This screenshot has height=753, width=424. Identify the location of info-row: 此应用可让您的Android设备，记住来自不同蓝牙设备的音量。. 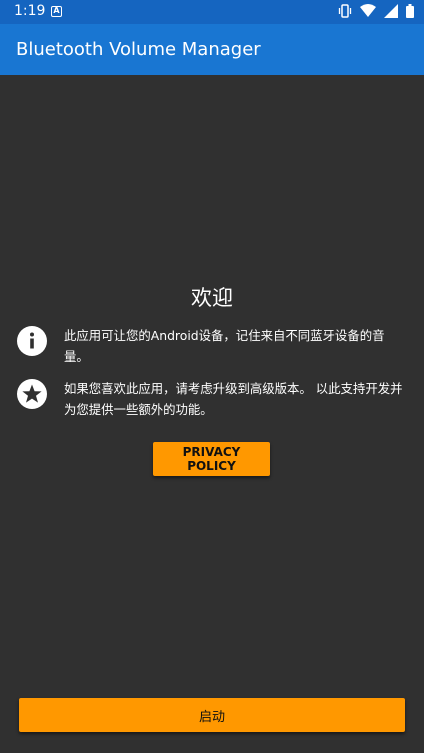
(212, 347).